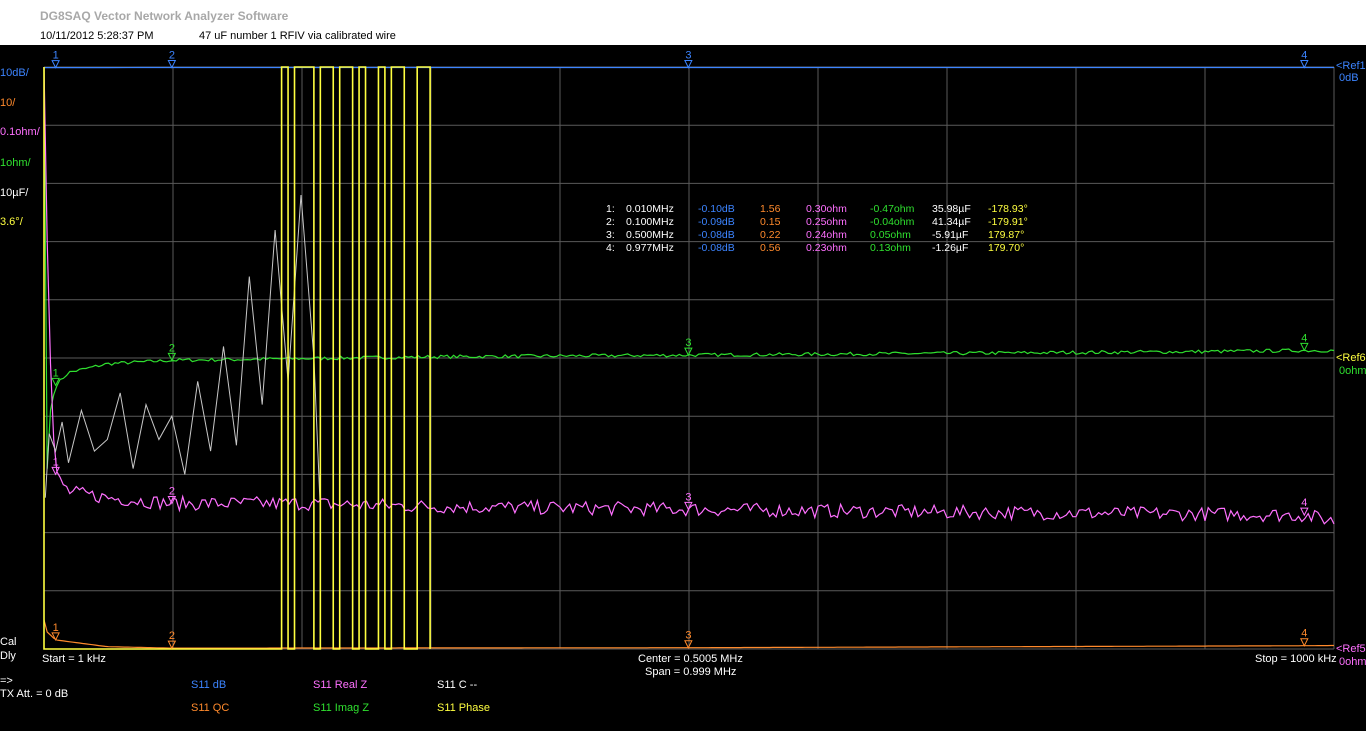 The width and height of the screenshot is (1366, 731). I want to click on scale-label-imagz: 1ohm/, so click(15, 163).